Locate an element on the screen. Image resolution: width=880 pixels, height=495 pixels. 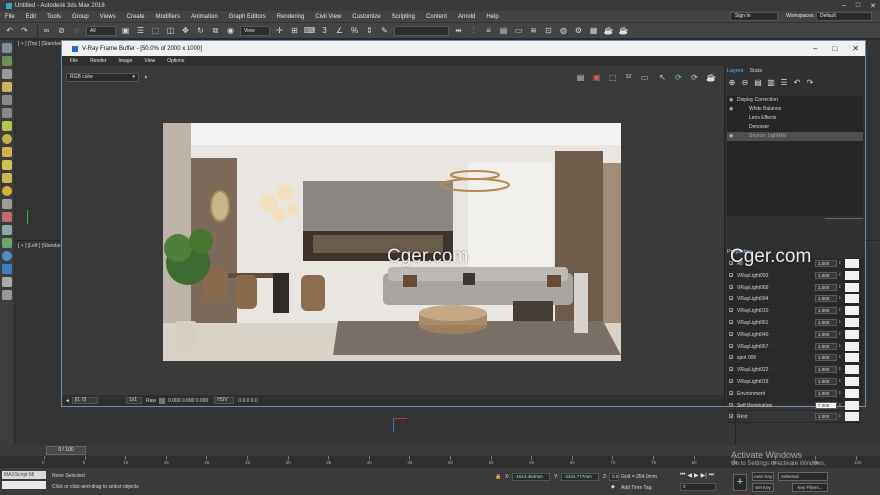
vfb-menu-image: Image is located at coordinates (125, 61).